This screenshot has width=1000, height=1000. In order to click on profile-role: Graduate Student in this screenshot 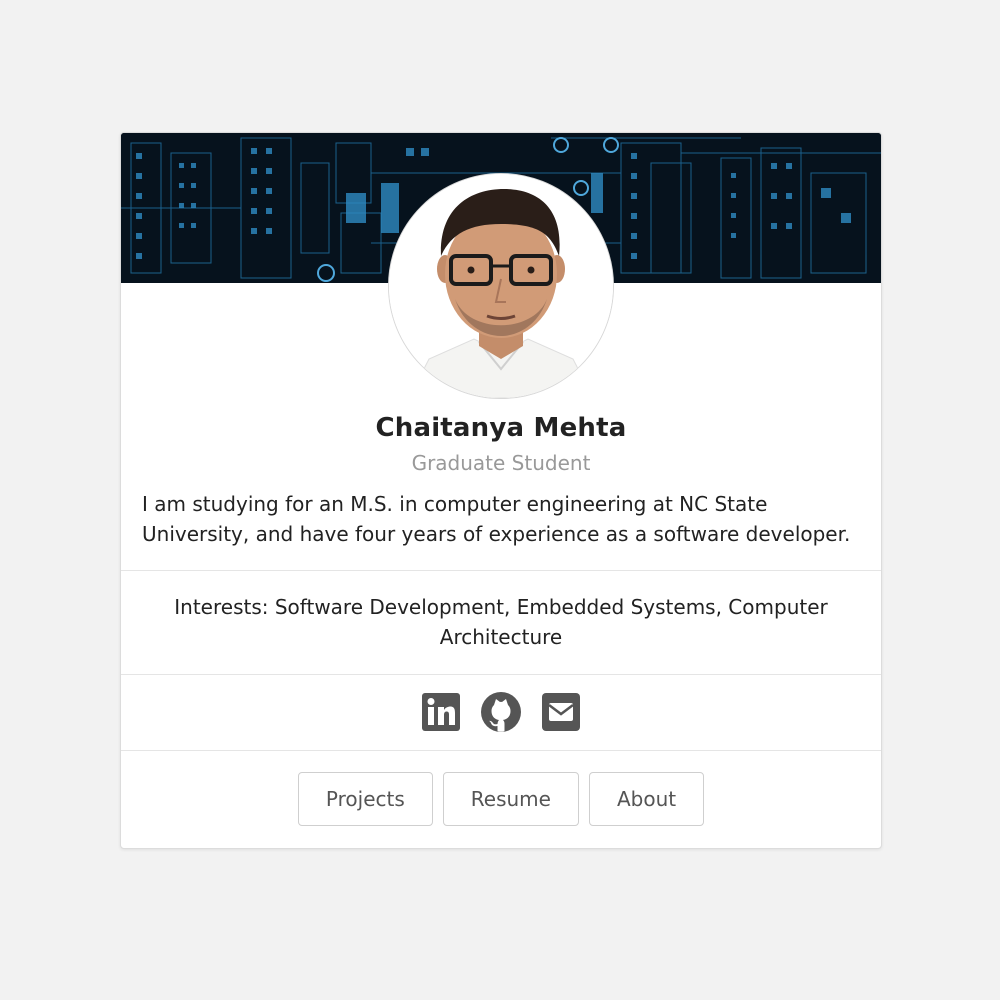, I will do `click(501, 463)`.